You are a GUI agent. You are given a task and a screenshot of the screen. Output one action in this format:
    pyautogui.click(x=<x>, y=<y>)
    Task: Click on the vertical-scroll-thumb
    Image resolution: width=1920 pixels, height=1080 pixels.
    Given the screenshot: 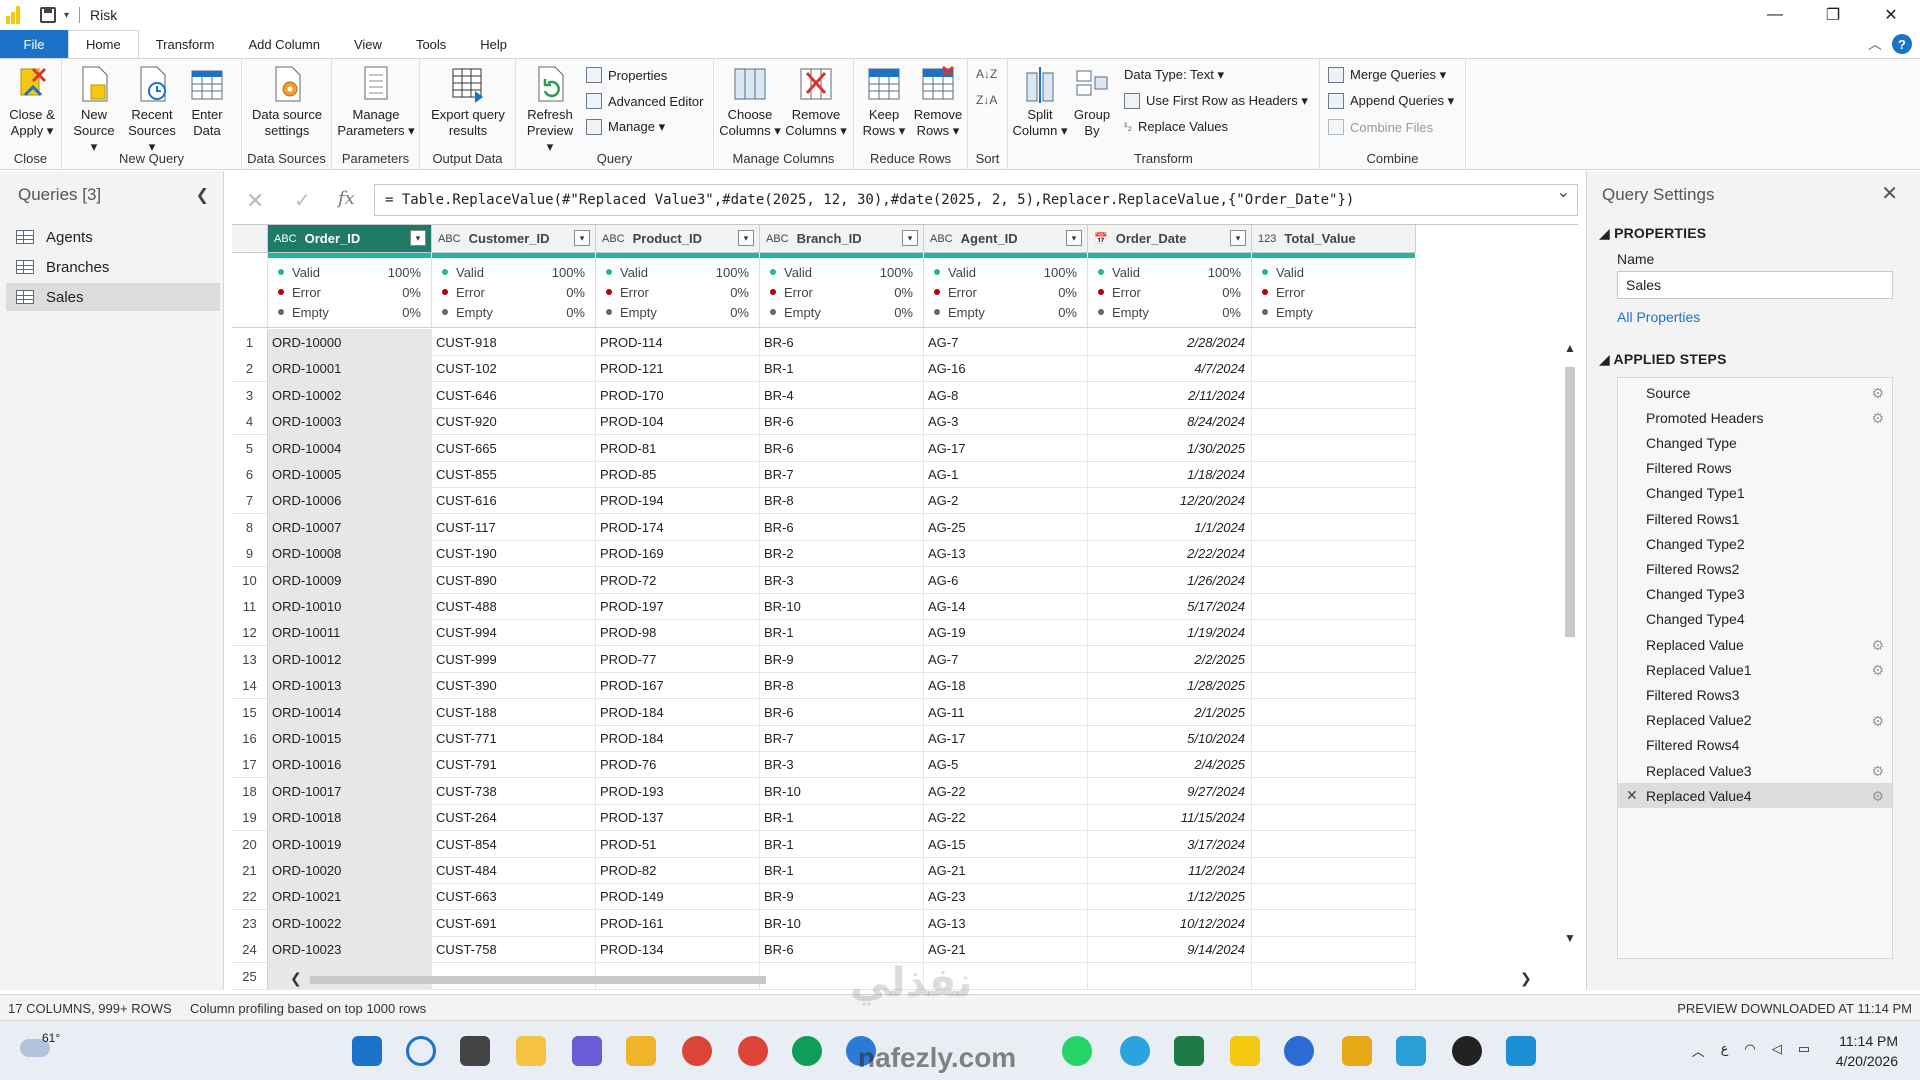 What is the action you would take?
    pyautogui.click(x=1570, y=502)
    